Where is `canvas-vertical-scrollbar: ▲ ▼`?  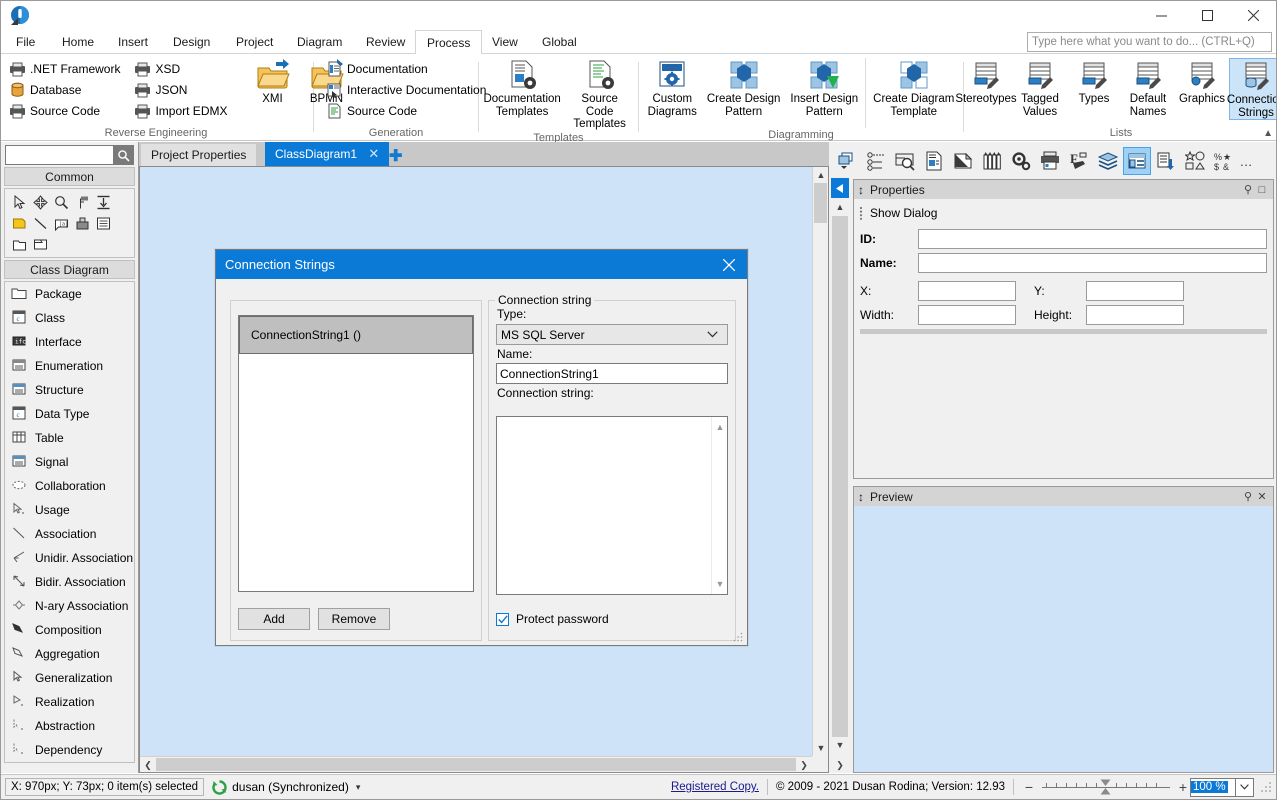
canvas-vertical-scrollbar: ▲ ▼ is located at coordinates (820, 461).